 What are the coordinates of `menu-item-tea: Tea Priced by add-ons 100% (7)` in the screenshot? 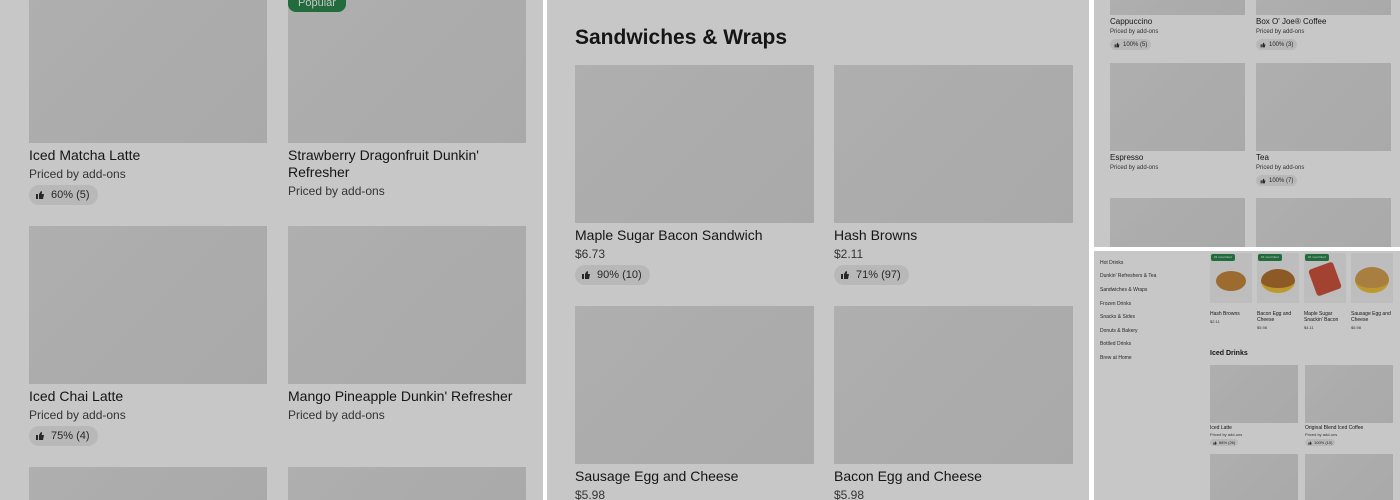 It's located at (1323, 125).